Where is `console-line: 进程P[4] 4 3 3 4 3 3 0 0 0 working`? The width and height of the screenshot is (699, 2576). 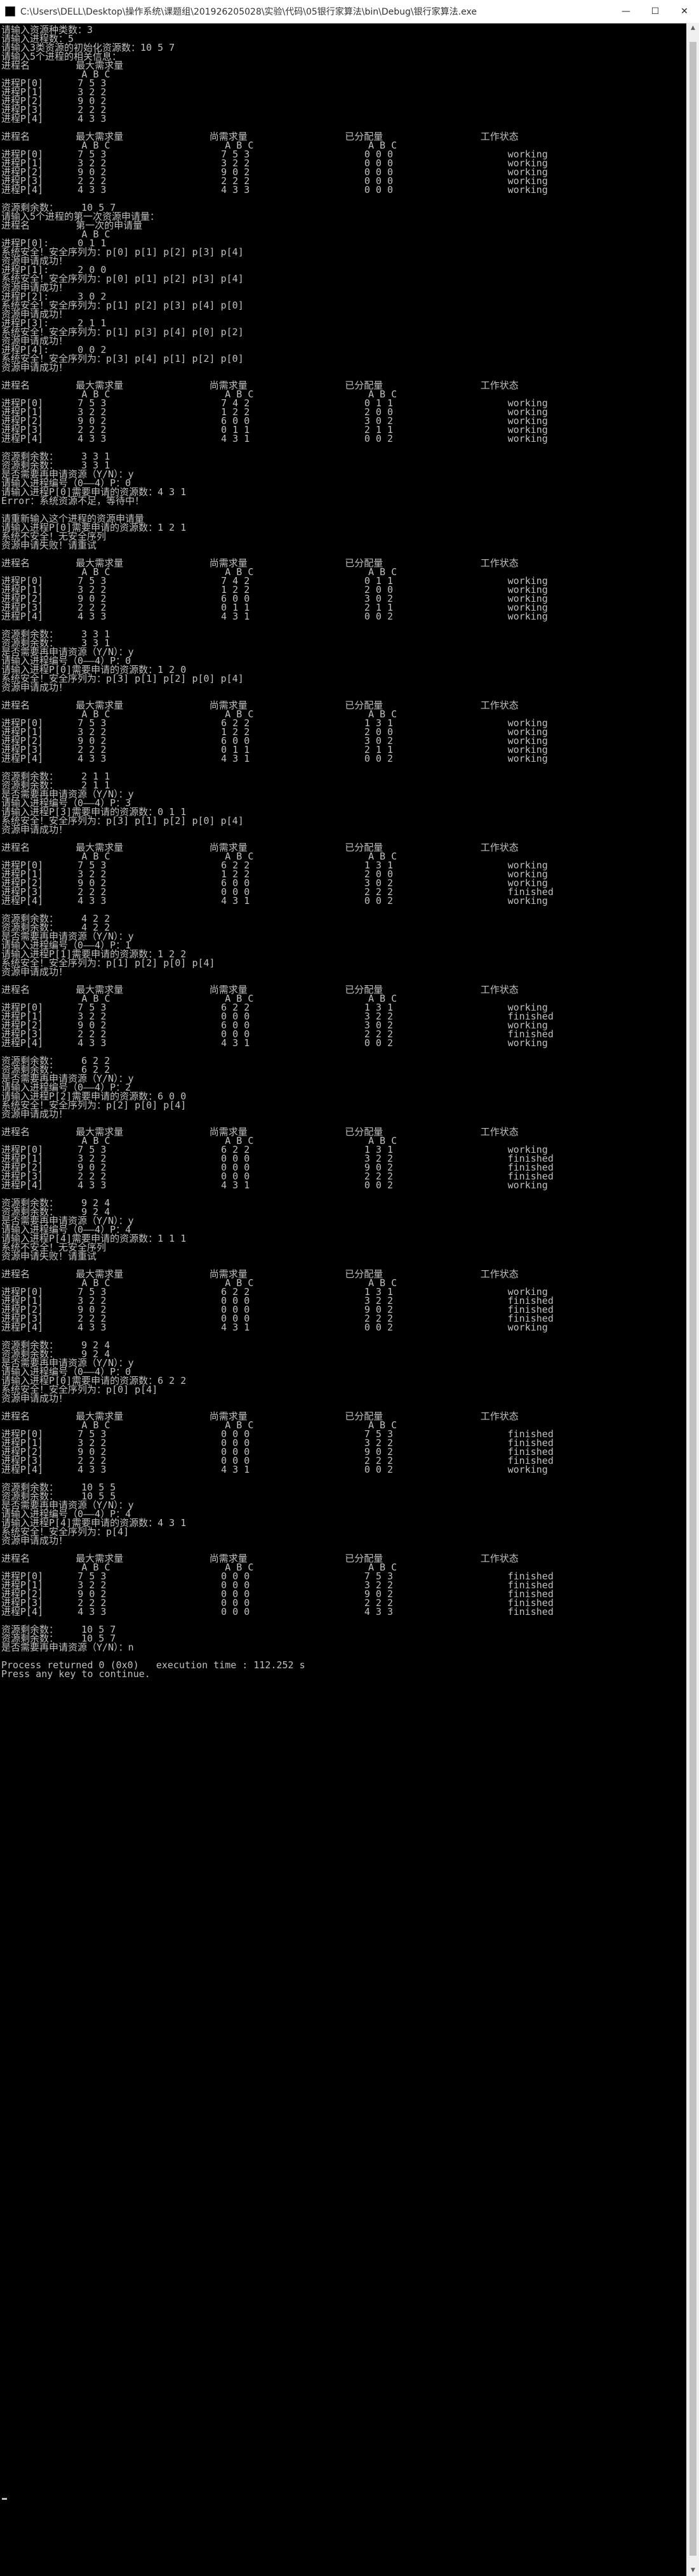
console-line: 进程P[4] 4 3 3 4 3 3 0 0 0 working is located at coordinates (275, 190).